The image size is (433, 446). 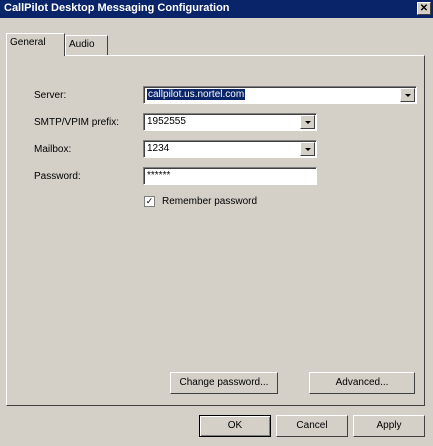 What do you see at coordinates (230, 122) in the screenshot?
I see `smtp-prefix-combobox: 1952555` at bounding box center [230, 122].